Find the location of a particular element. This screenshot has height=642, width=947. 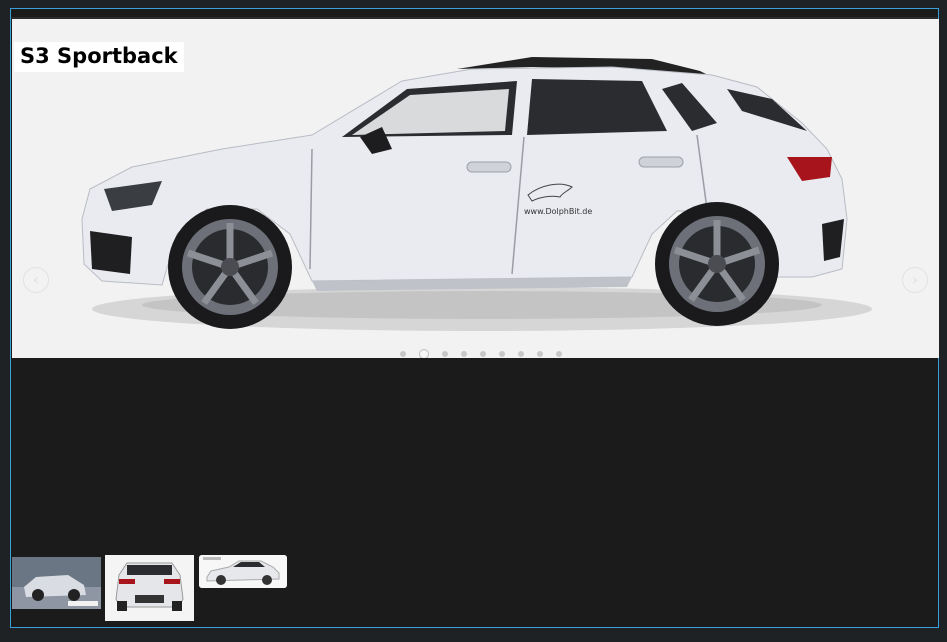

next-arrow-button: › is located at coordinates (915, 280).